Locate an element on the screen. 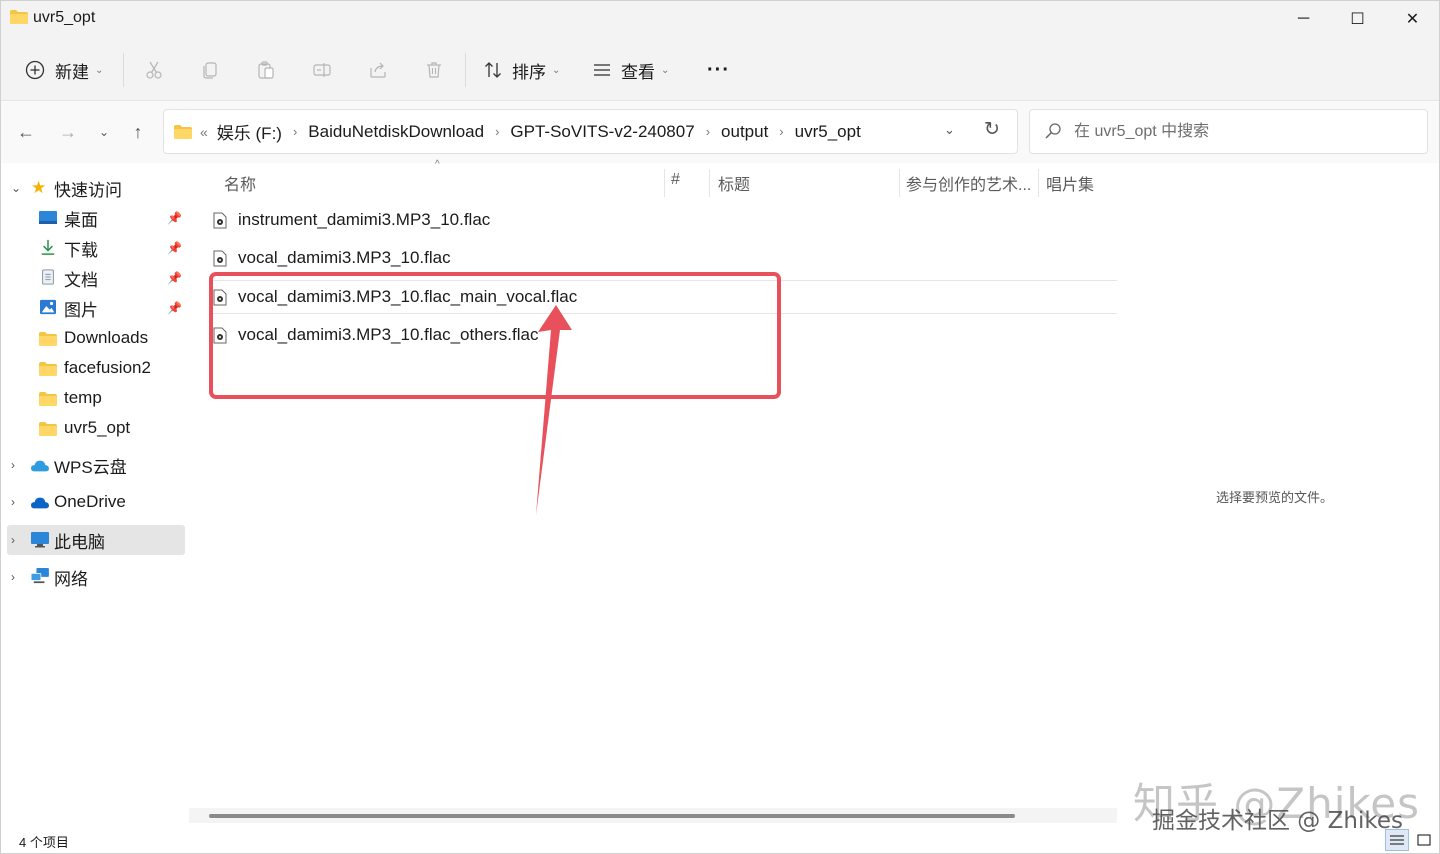  more-options-button: ··· is located at coordinates (718, 70).